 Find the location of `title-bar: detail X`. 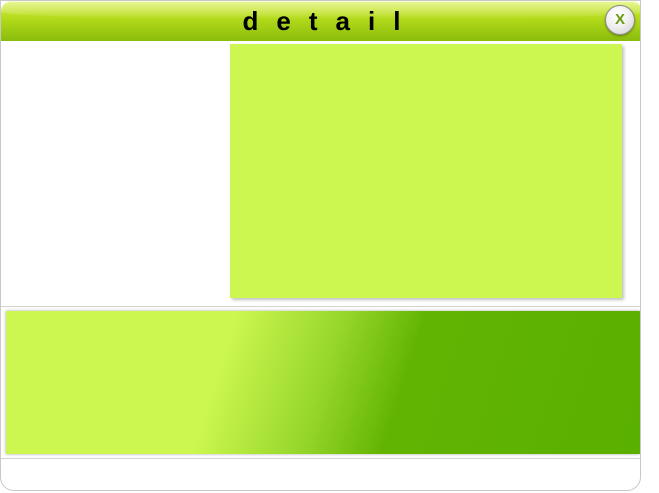

title-bar: detail X is located at coordinates (320, 21).